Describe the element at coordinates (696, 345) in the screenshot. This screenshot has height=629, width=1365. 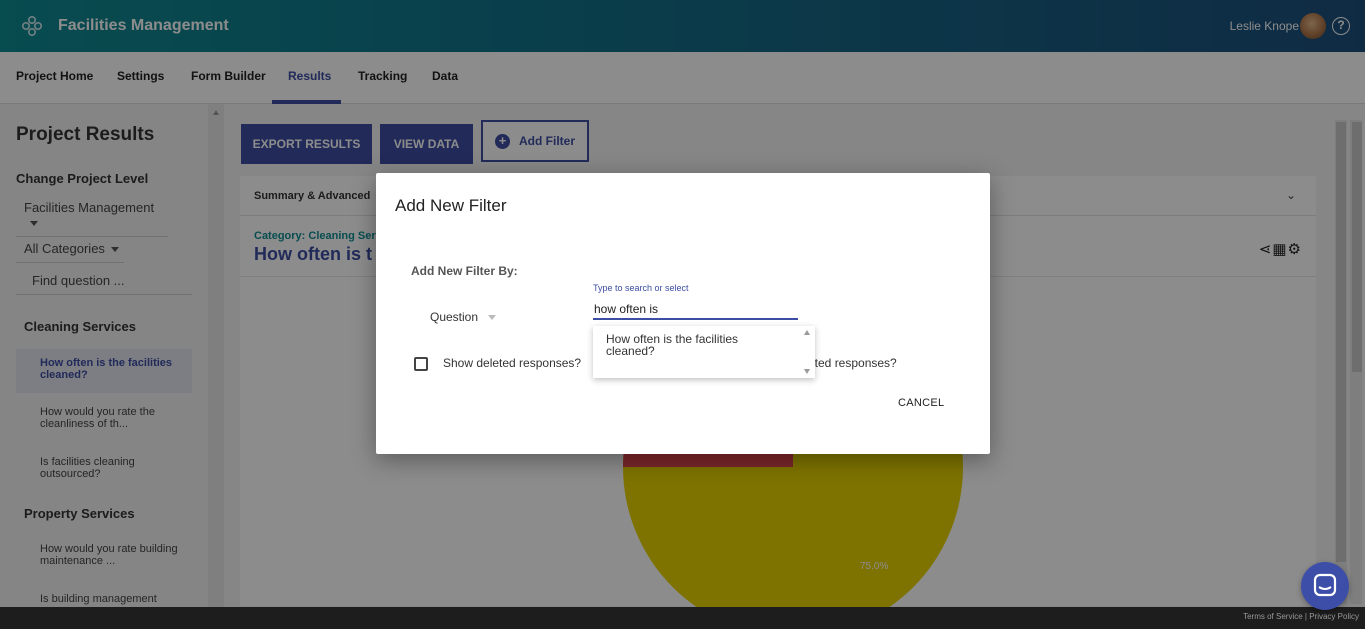
I see `suggestion-option: How often is the facilities cleaned?` at that location.